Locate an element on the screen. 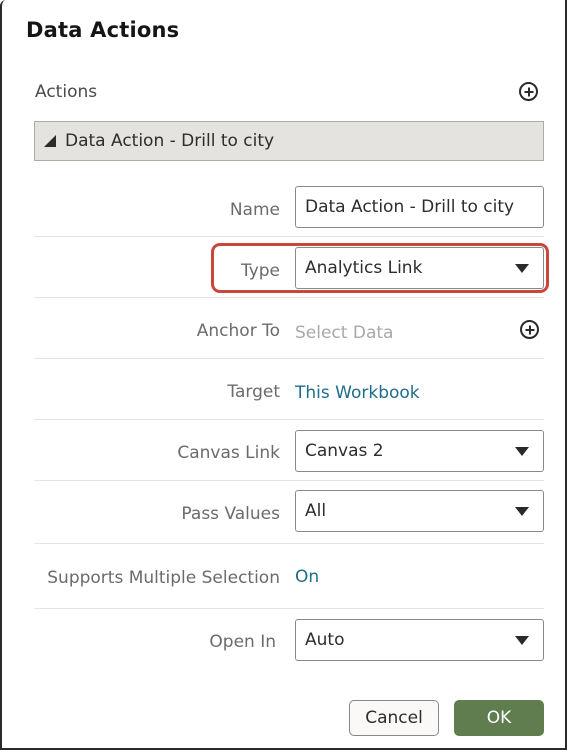 This screenshot has height=750, width=567. supports-multiple-selection-toggle: On is located at coordinates (307, 577).